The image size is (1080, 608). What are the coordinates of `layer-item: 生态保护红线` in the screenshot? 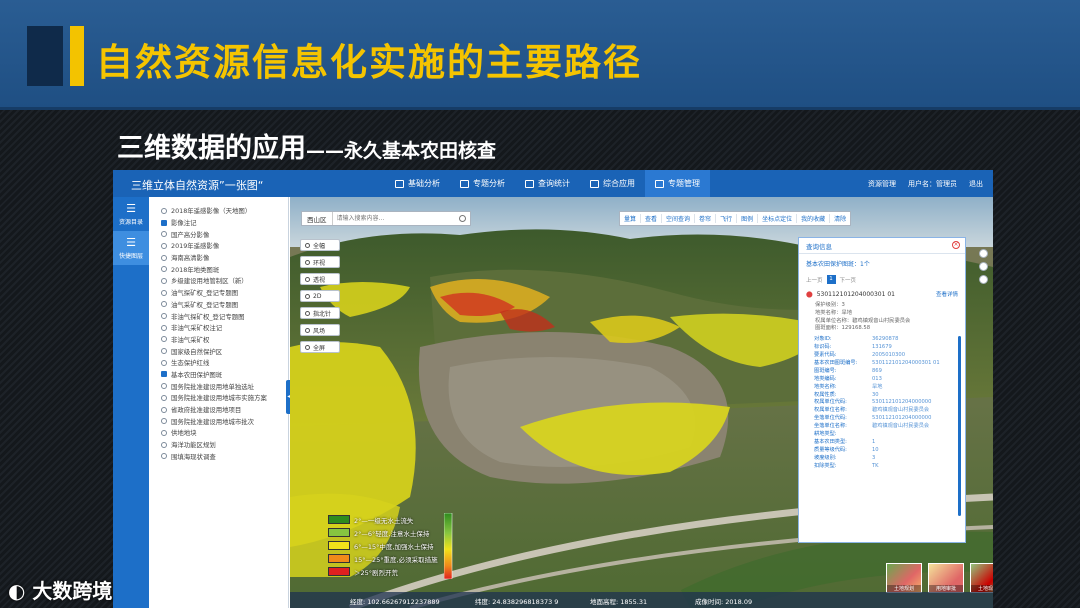 It's located at (224, 363).